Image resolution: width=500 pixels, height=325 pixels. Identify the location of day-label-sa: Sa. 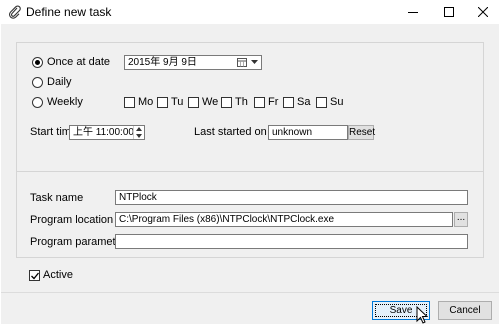
(304, 102).